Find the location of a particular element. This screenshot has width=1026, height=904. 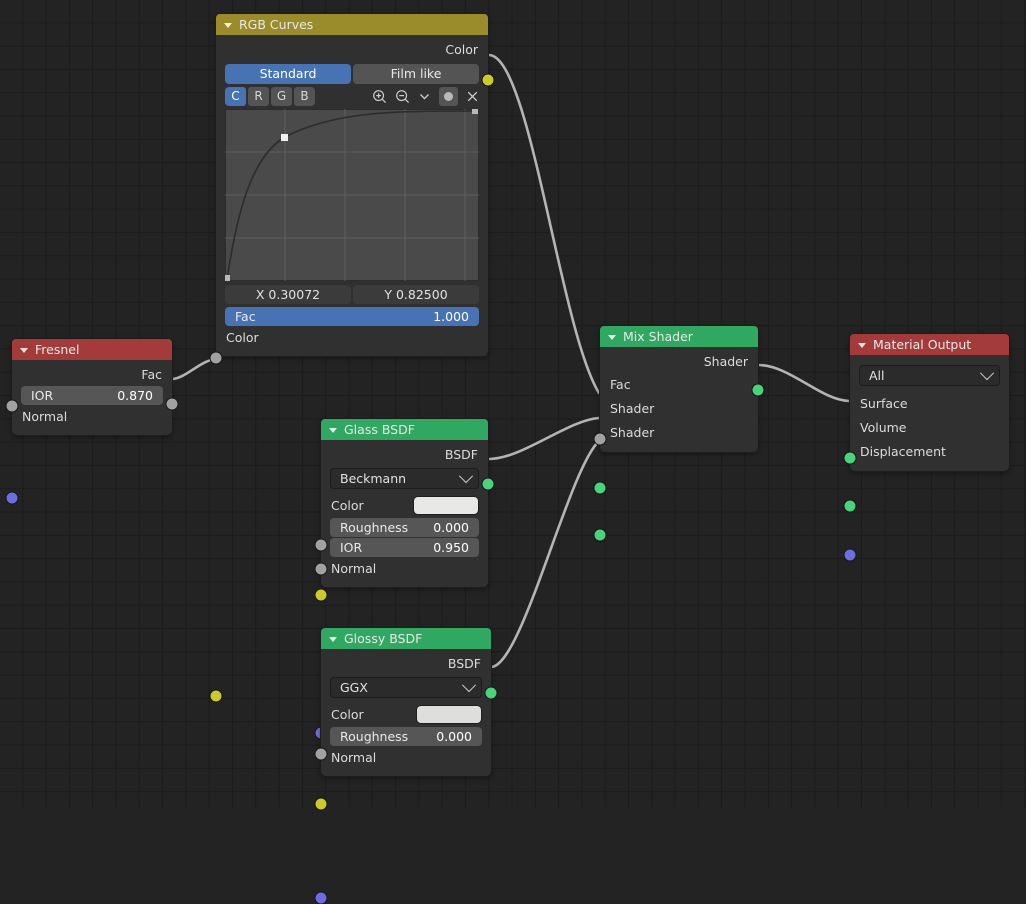

node-header-rgb-curves: RGB Curves is located at coordinates (352, 24).